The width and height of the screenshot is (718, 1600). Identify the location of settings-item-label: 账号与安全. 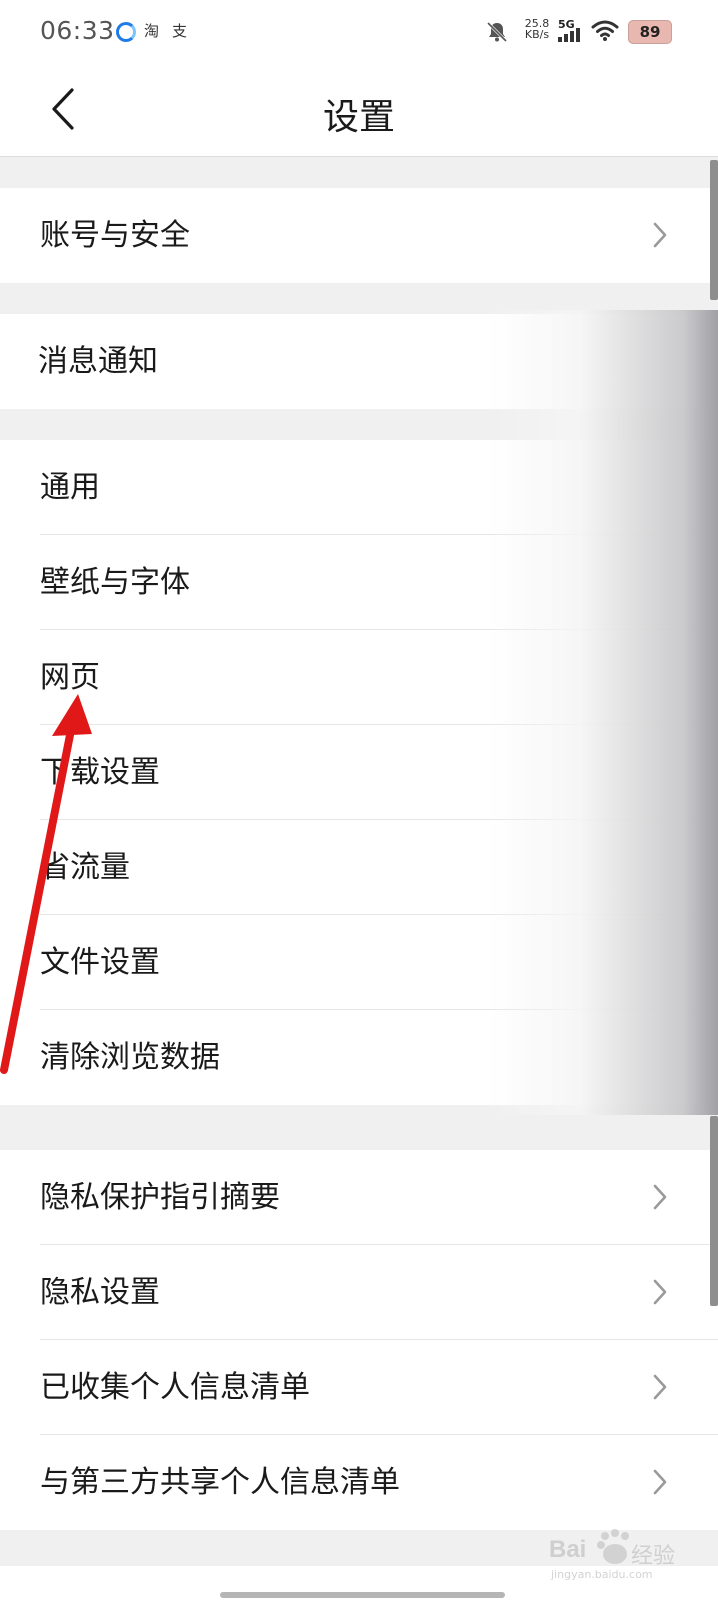
(115, 235).